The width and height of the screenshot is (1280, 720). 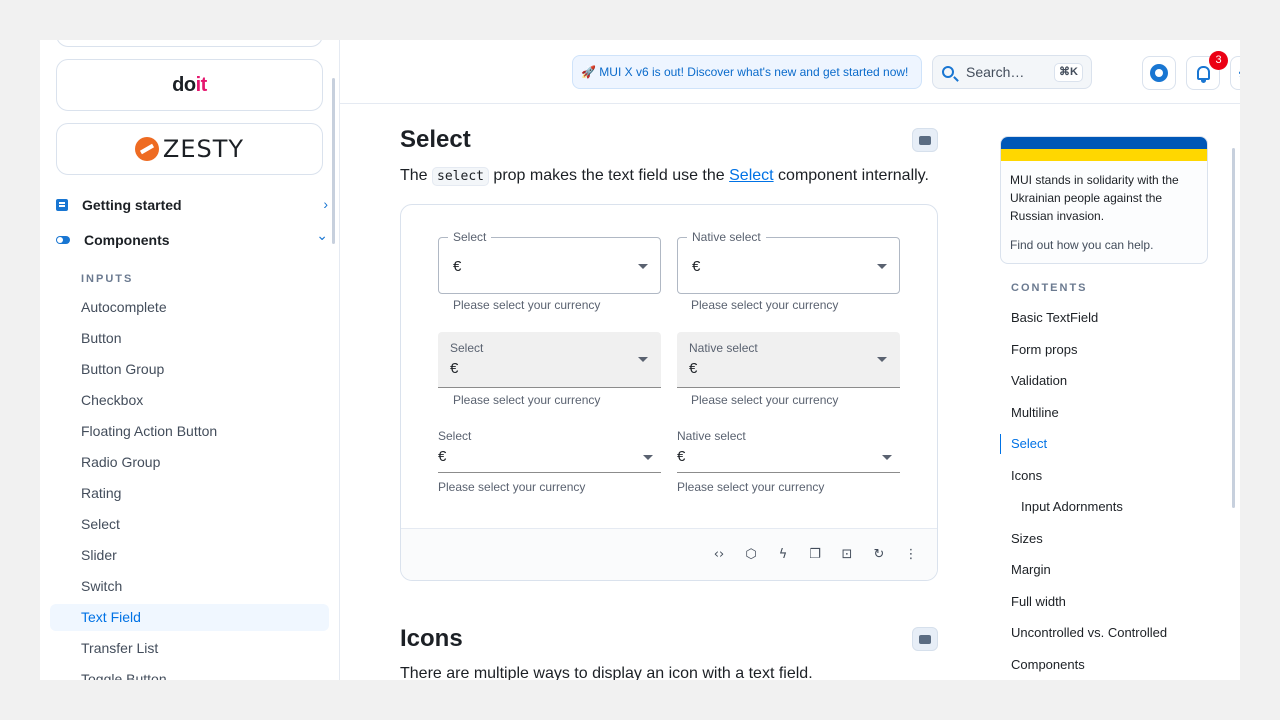 I want to click on sidebar-item-toggle-button: Toggle Button, so click(x=189, y=673).